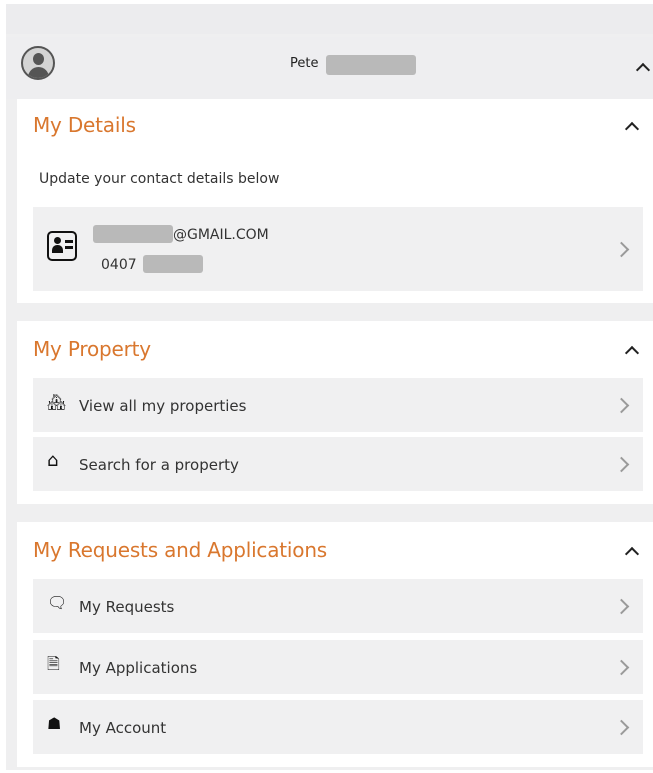  Describe the element at coordinates (304, 63) in the screenshot. I see `user-name: Pete` at that location.